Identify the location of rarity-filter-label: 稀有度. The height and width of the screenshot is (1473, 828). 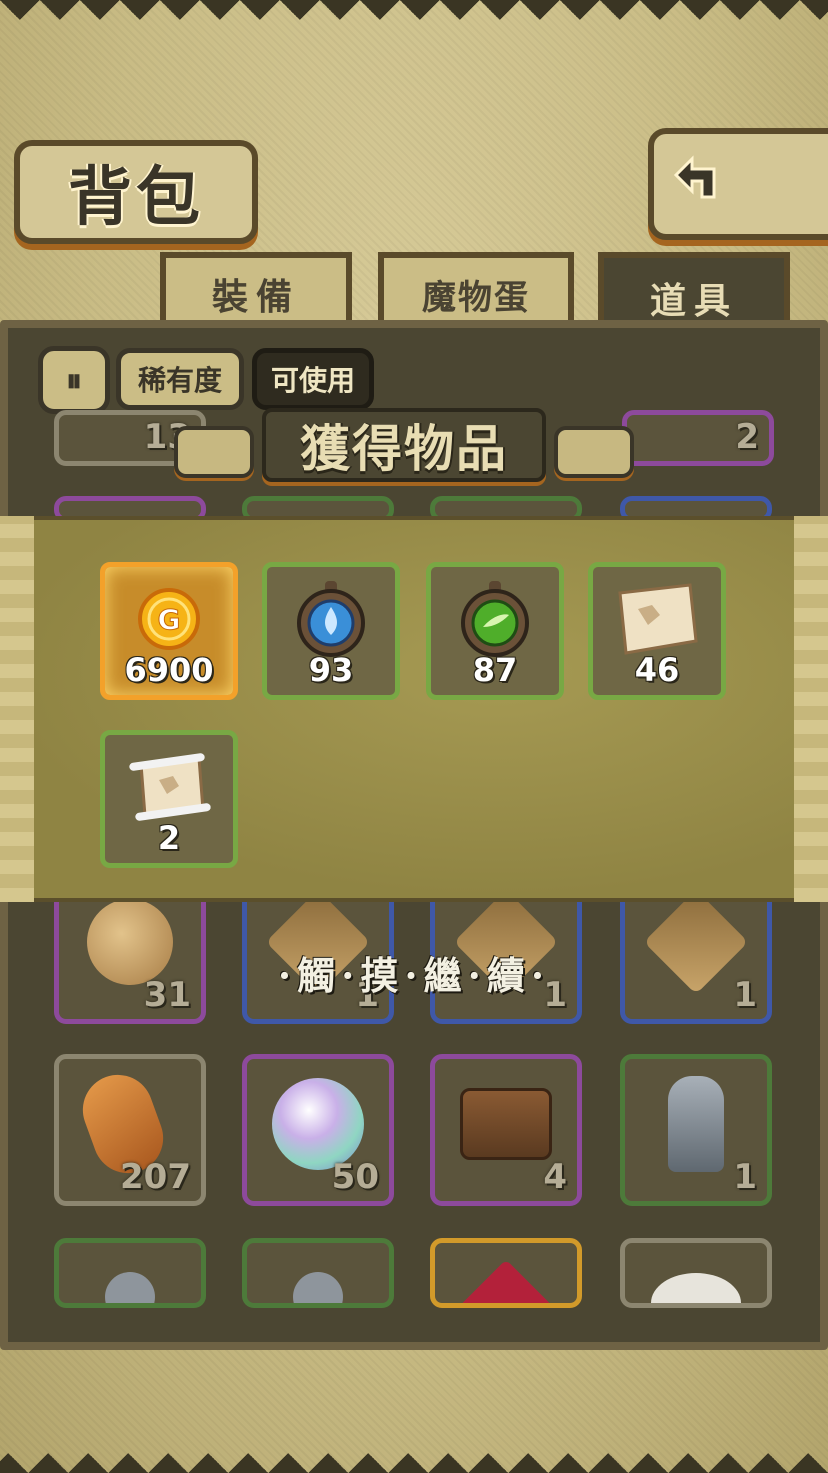
(179, 380).